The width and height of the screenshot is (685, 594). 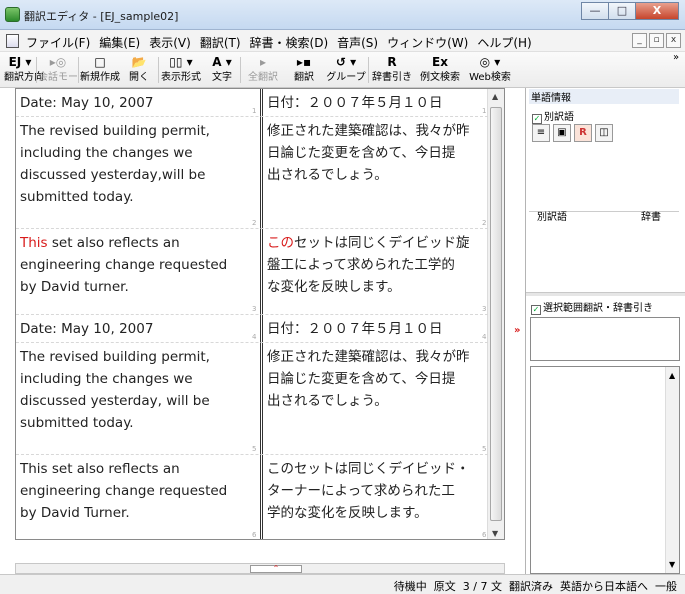 I want to click on word-tool-c-icon: R, so click(x=583, y=133).